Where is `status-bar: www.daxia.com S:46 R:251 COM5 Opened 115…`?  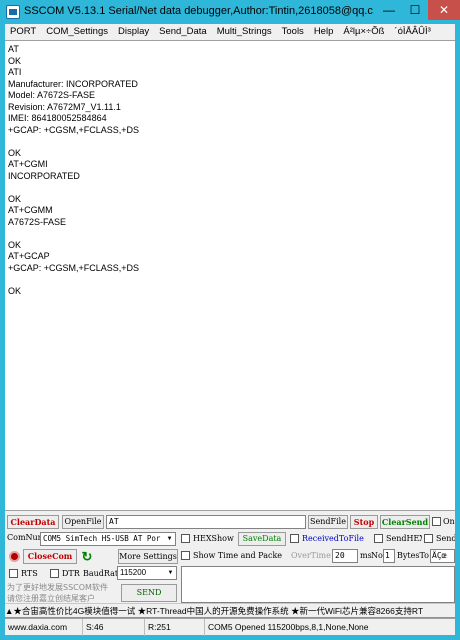
status-bar: www.daxia.com S:46 R:251 COM5 Opened 115… is located at coordinates (230, 627).